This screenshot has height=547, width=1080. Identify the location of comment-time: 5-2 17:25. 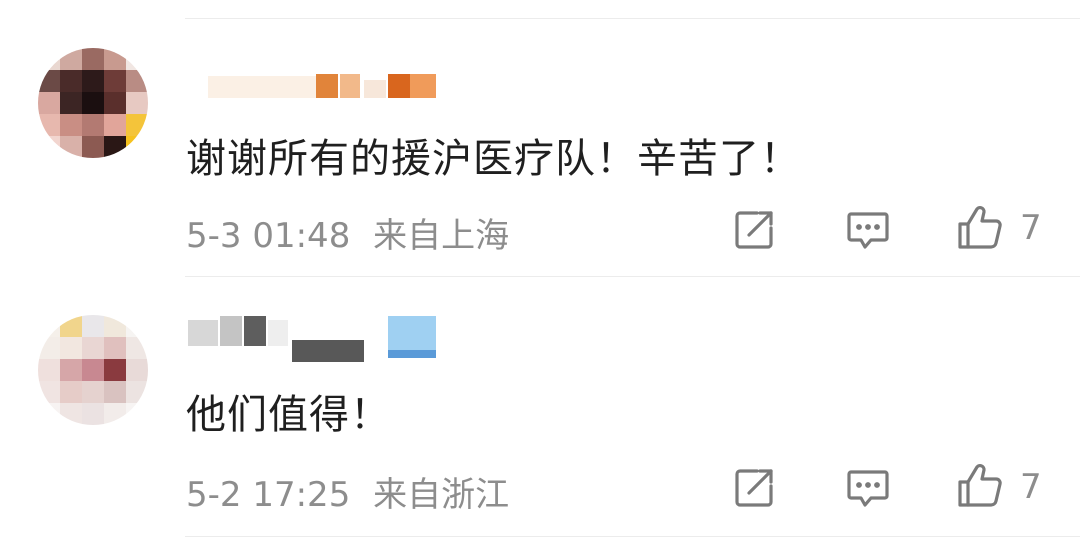
(268, 495).